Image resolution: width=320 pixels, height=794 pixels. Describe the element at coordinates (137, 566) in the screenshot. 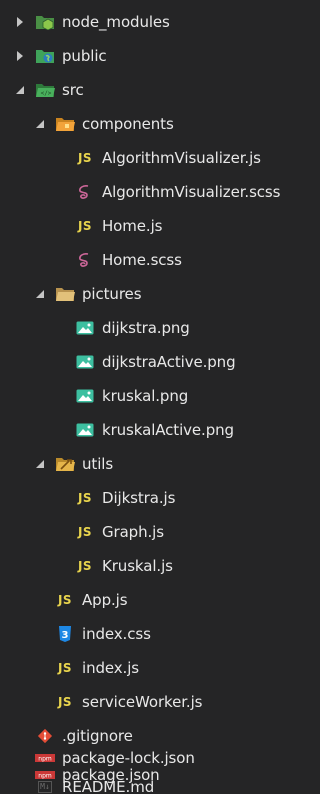

I see `file-label: Kruskal.js` at that location.